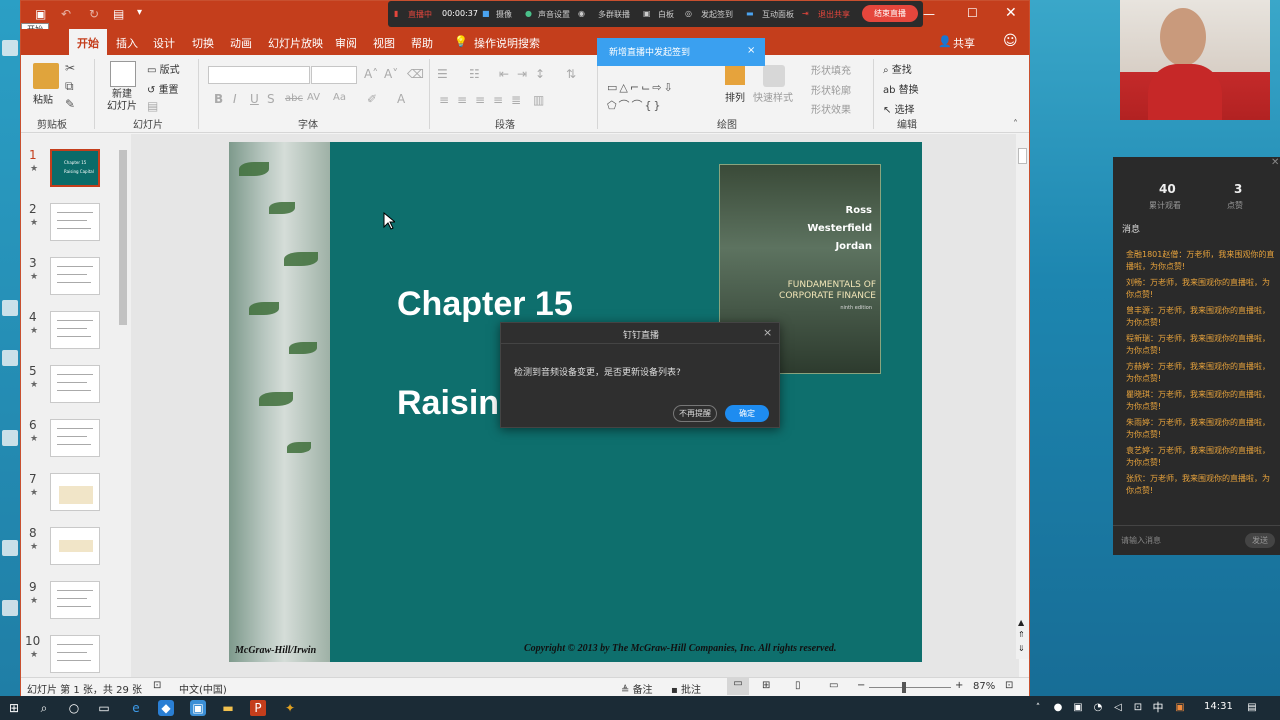 The height and width of the screenshot is (720, 1280). I want to click on camera-icon: ■, so click(486, 13).